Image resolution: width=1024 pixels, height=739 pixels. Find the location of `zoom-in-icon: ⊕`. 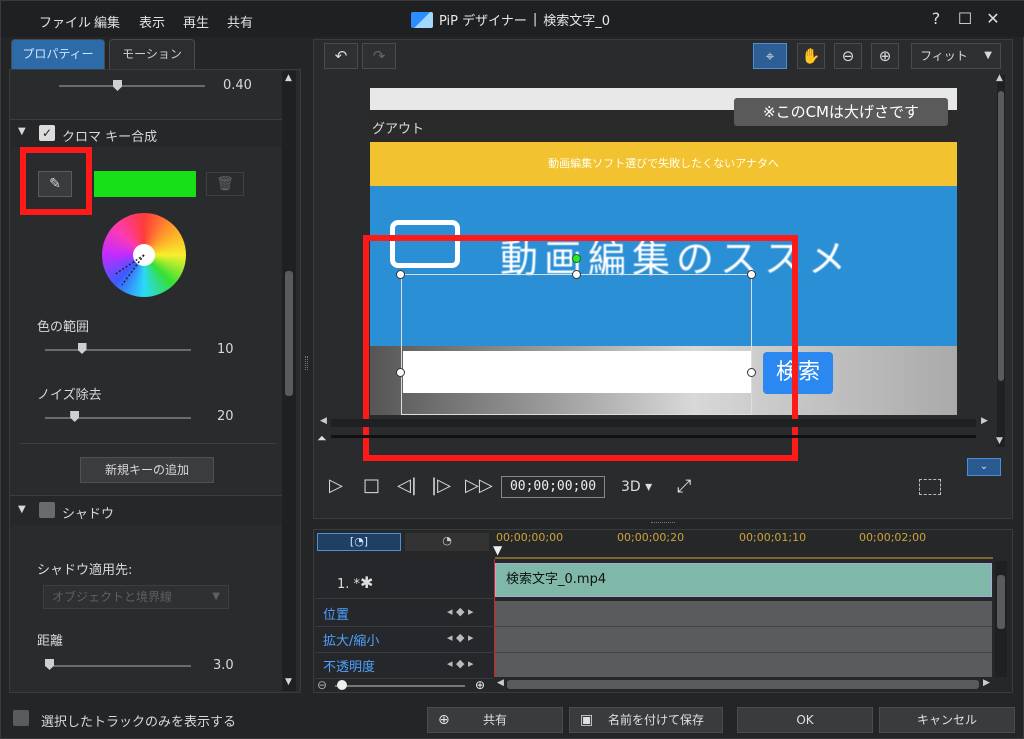

zoom-in-icon: ⊕ is located at coordinates (480, 685).